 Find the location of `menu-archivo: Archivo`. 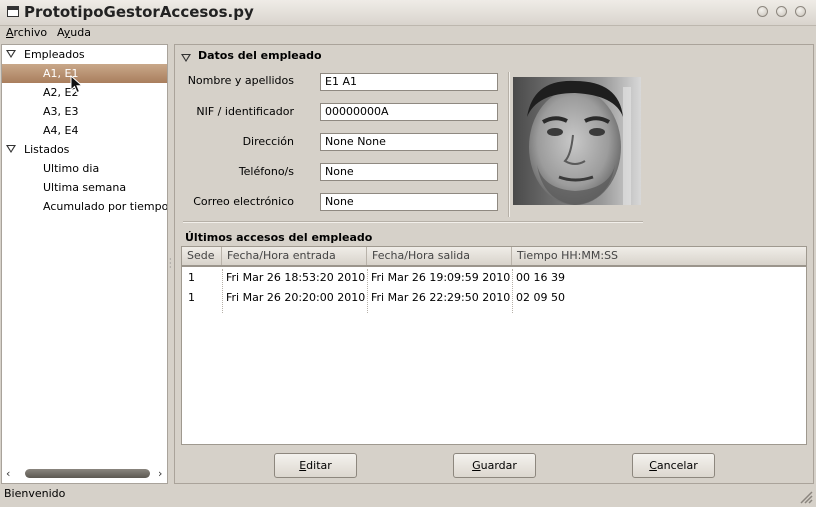

menu-archivo: Archivo is located at coordinates (26, 32).